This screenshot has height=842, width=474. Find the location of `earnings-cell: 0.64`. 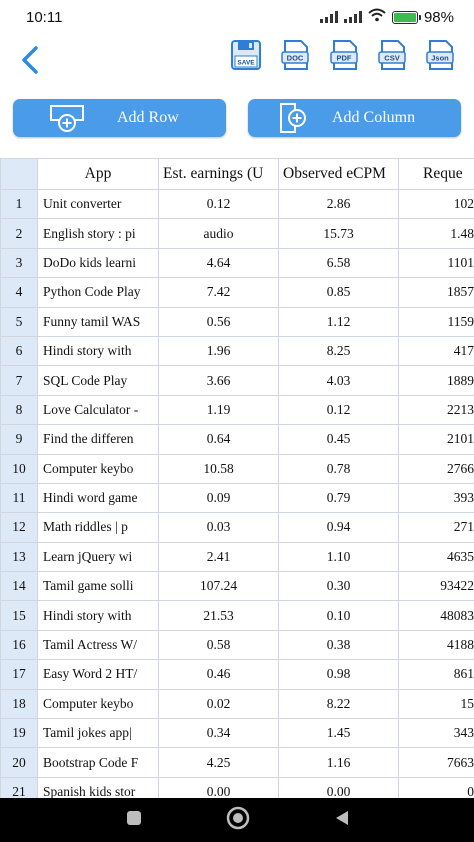

earnings-cell: 0.64 is located at coordinates (218, 439).